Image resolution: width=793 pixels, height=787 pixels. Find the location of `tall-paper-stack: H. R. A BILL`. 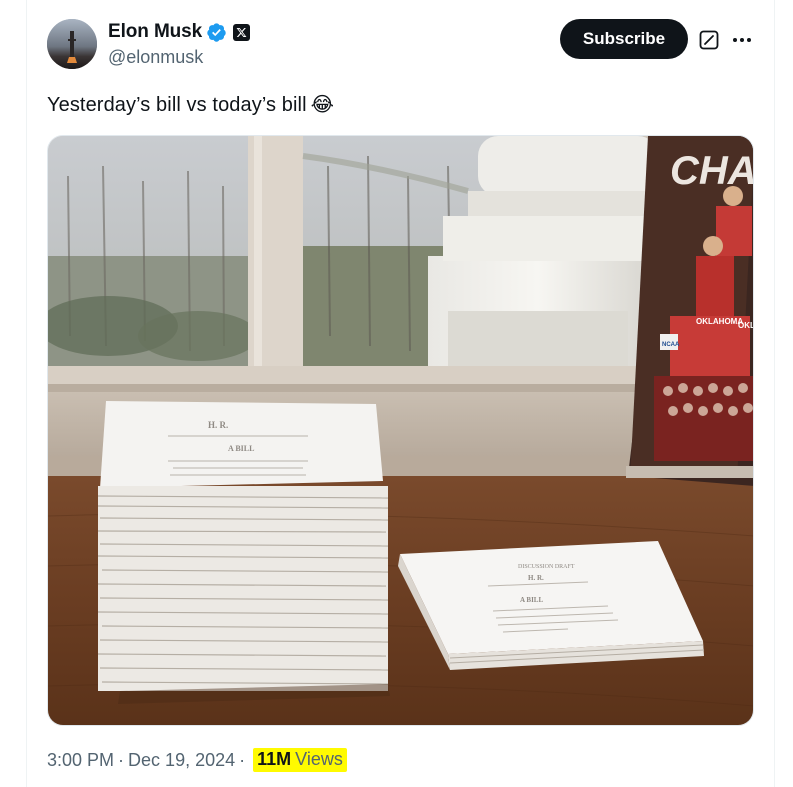

tall-paper-stack: H. R. A BILL is located at coordinates (243, 552).